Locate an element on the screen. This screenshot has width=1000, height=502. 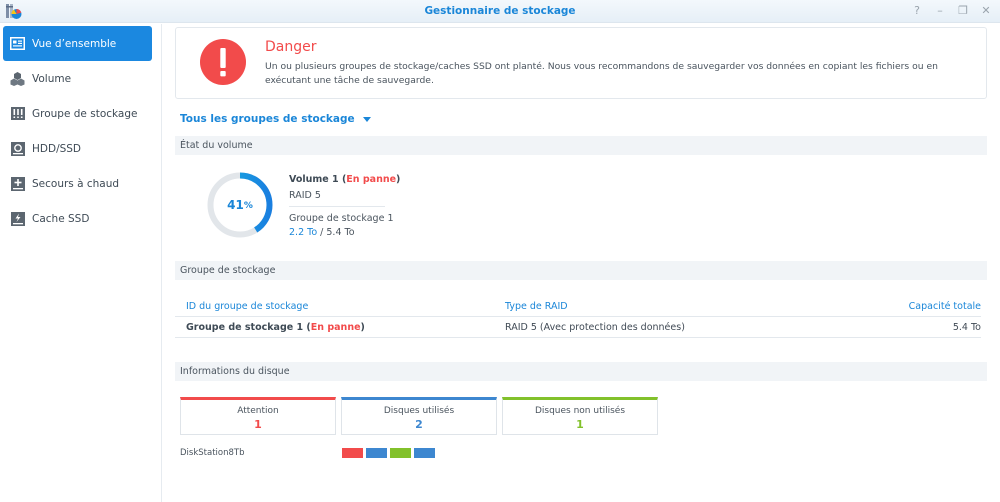
sidebar-item-ssd-cache: Cache SSD is located at coordinates (77, 218).